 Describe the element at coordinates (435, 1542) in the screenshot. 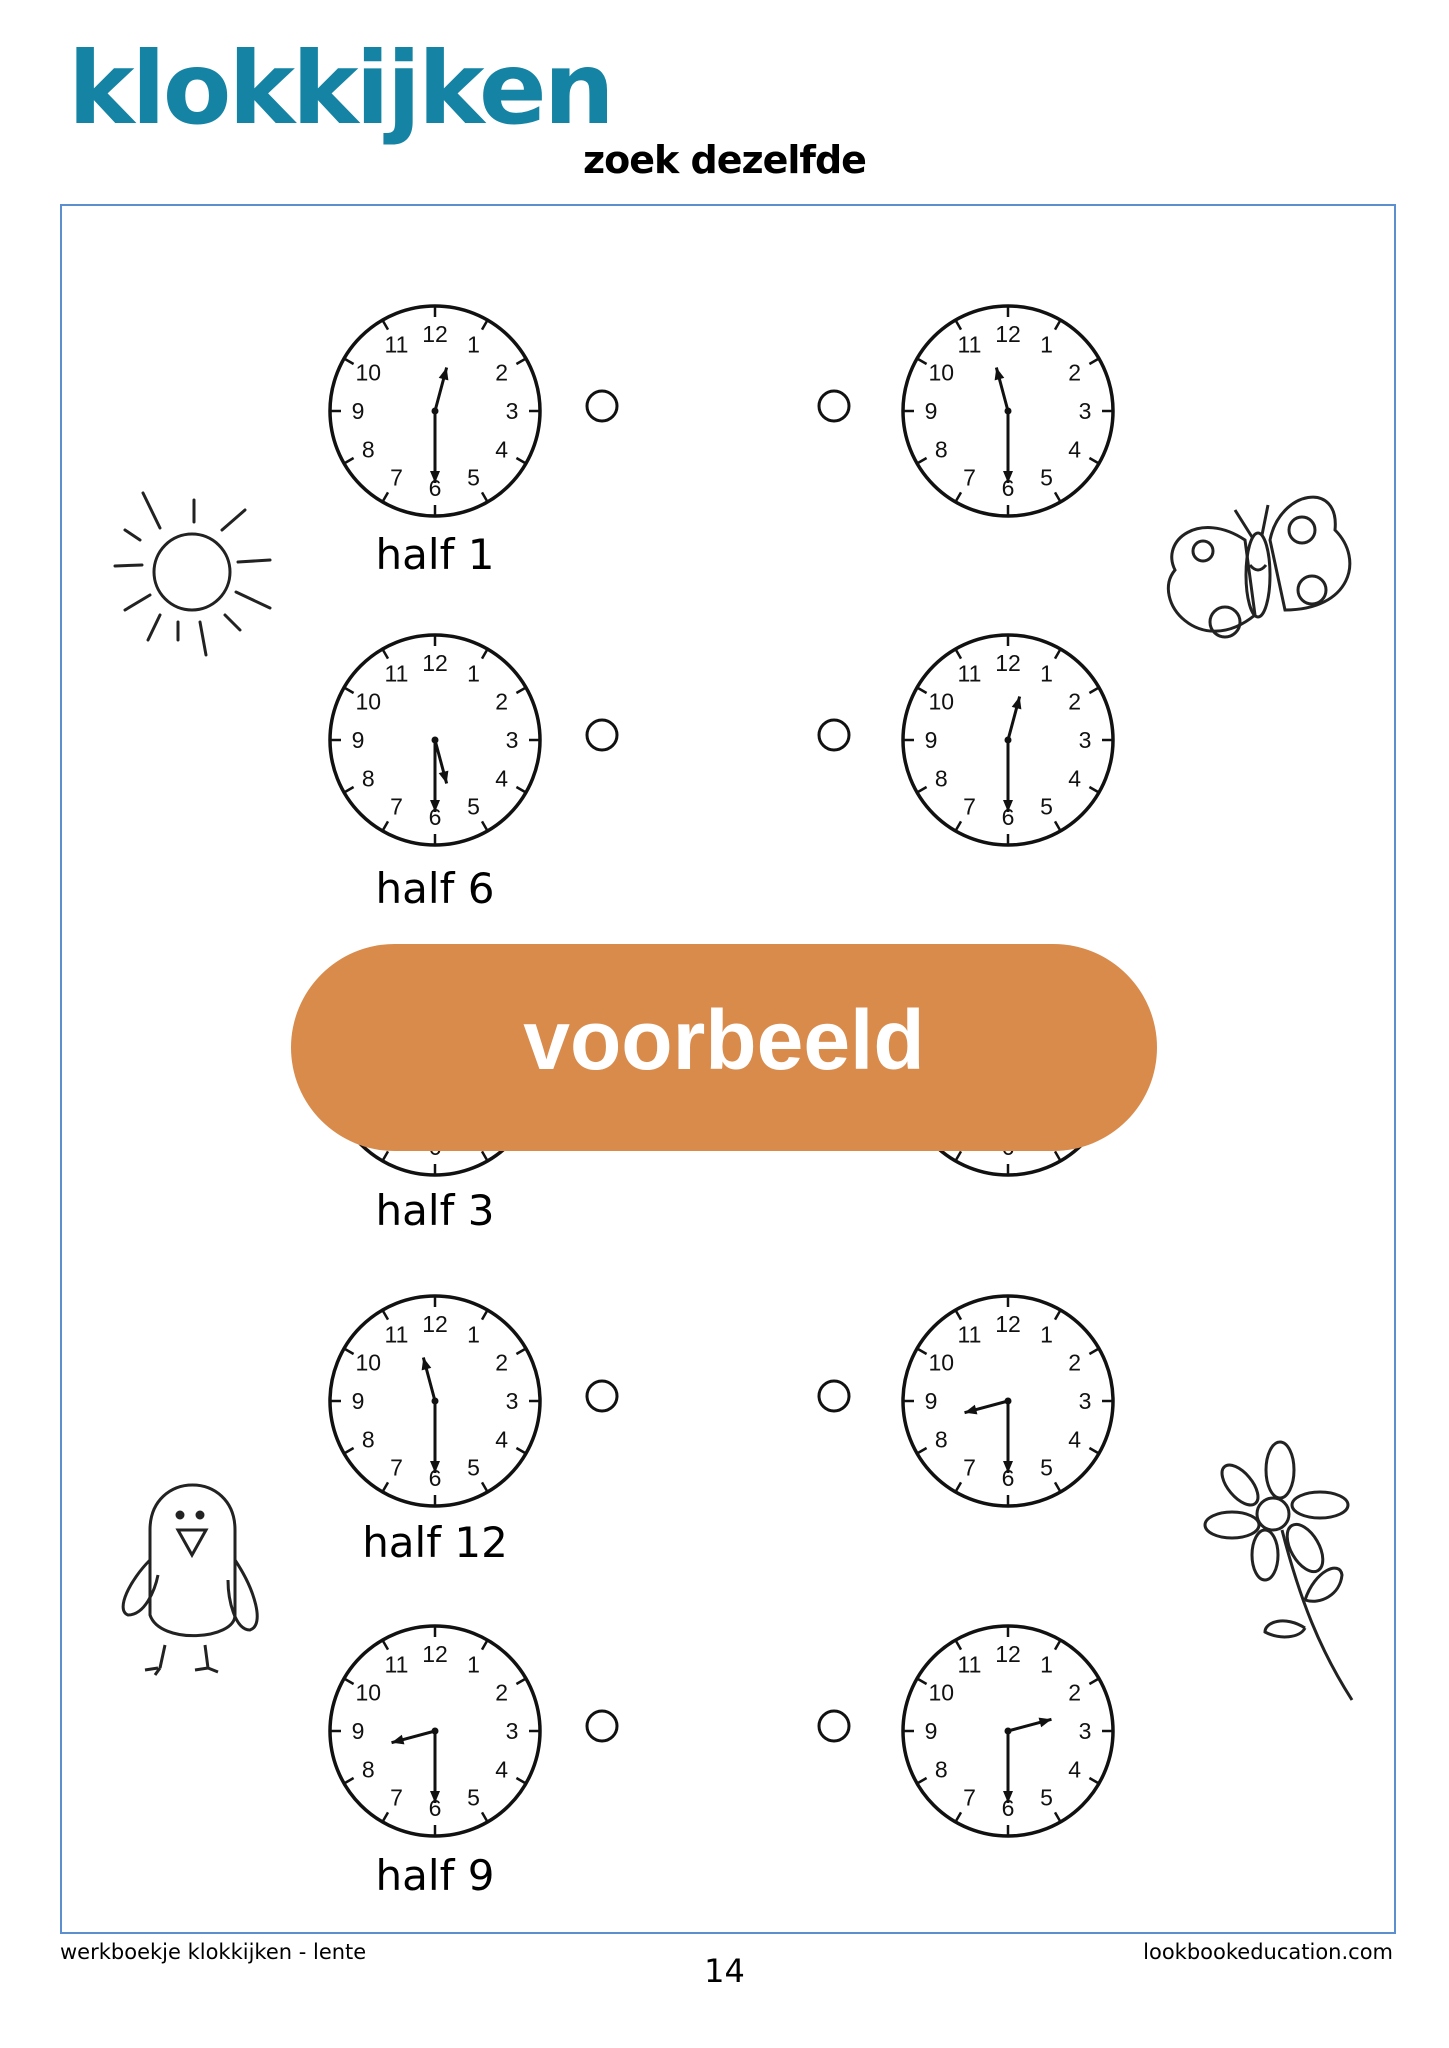

I see `time-label: half 12` at that location.